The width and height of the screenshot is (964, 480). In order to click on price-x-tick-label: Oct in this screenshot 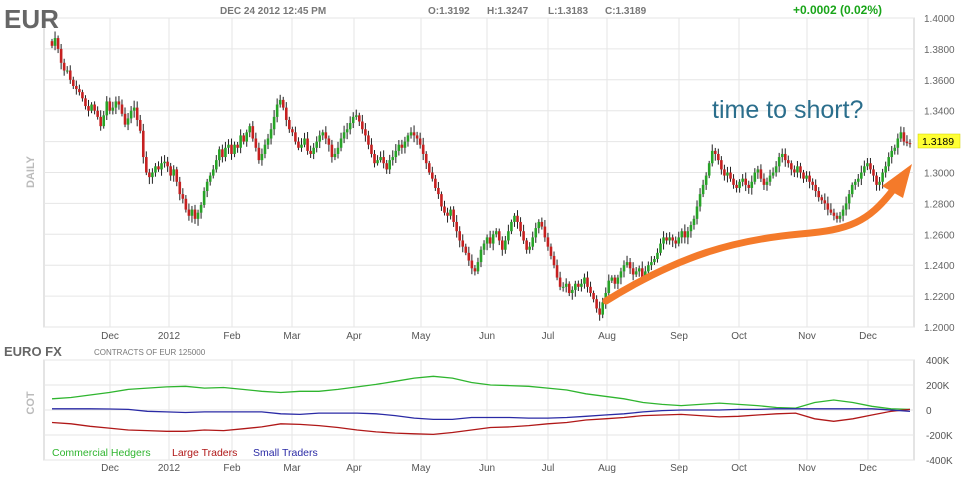, I will do `click(739, 336)`.